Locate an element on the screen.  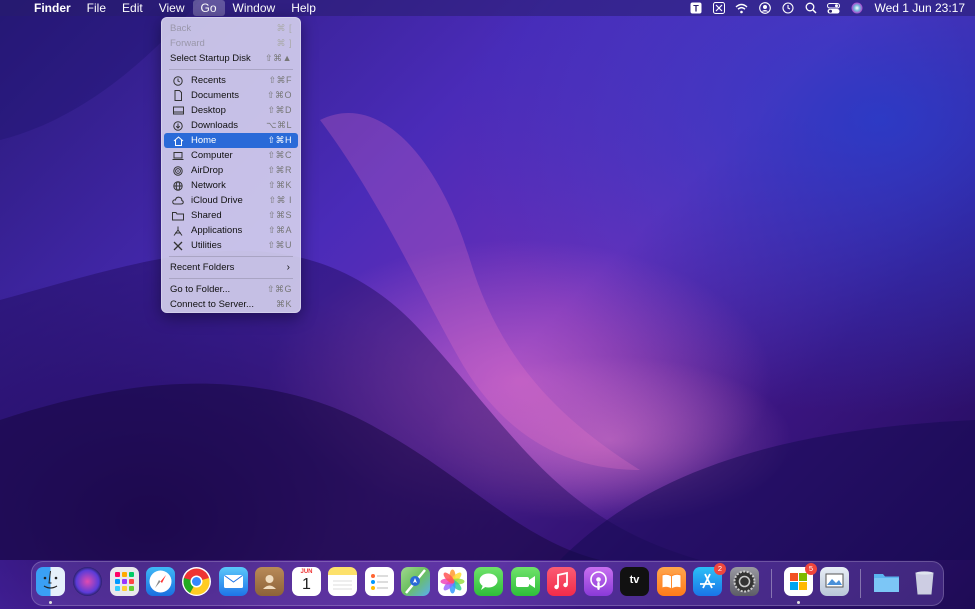
menu-view: View is located at coordinates (172, 8).